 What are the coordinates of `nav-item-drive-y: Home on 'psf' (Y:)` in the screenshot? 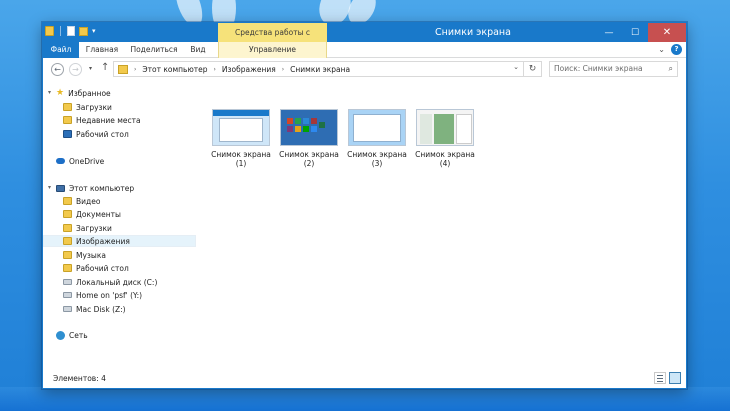 It's located at (119, 295).